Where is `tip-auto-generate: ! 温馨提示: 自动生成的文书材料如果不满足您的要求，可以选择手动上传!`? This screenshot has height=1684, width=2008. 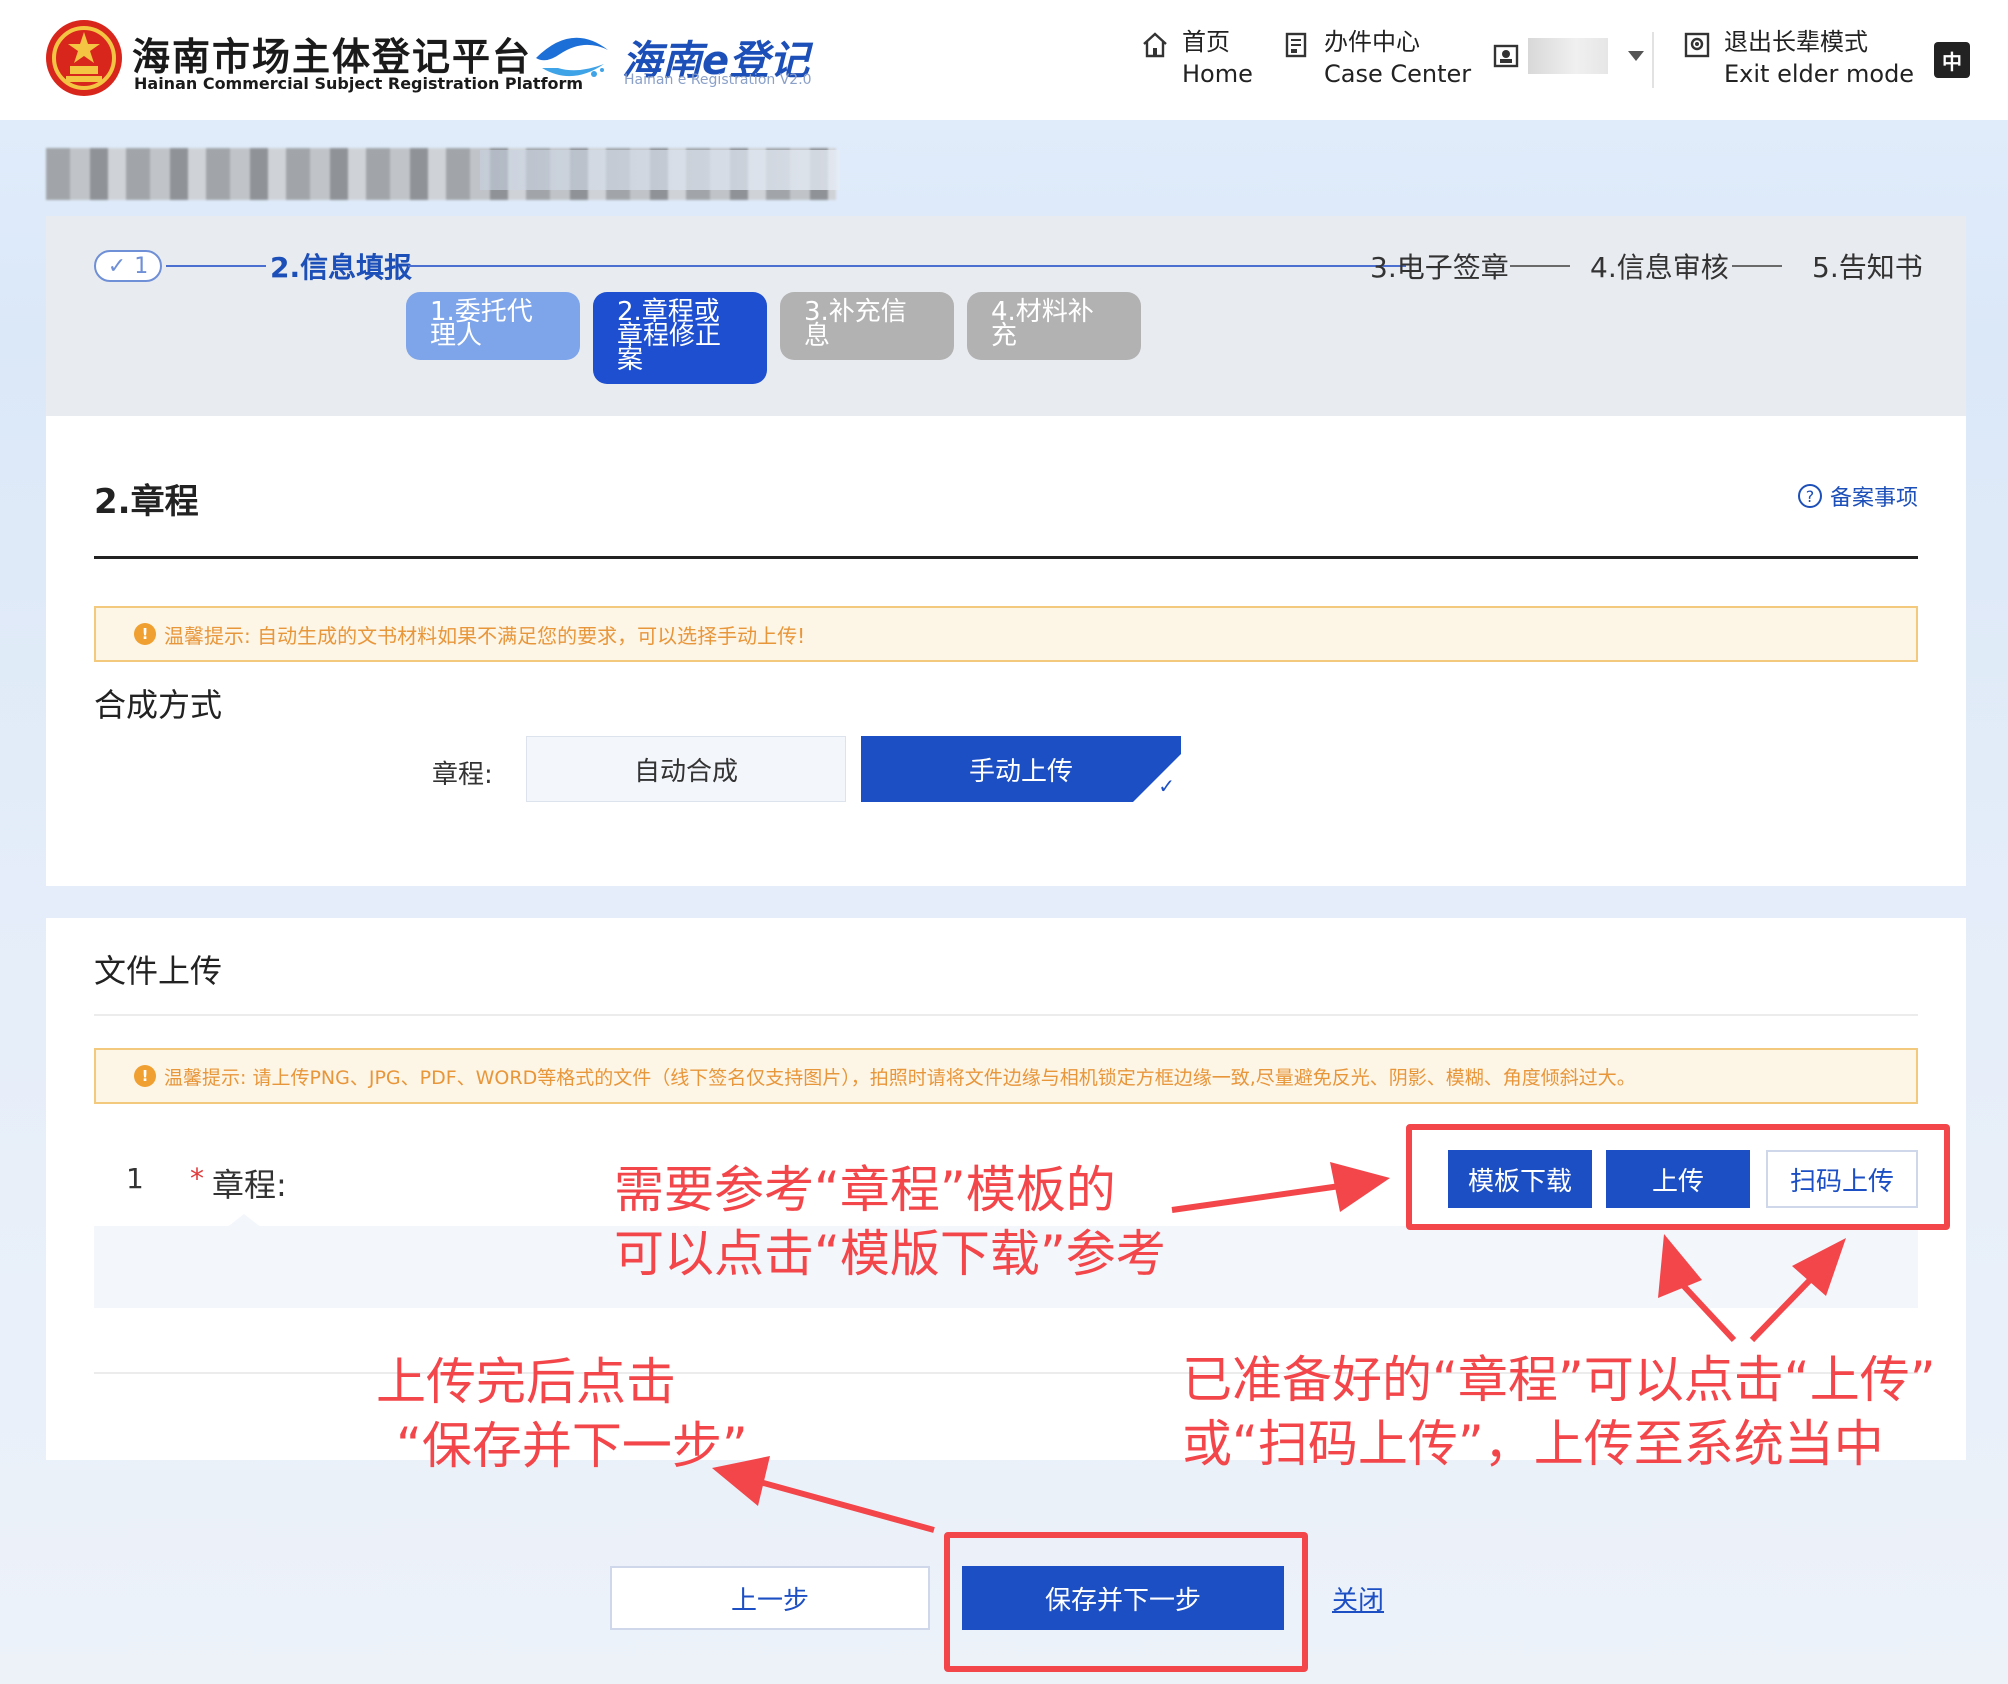
tip-auto-generate: ! 温馨提示: 自动生成的文书材料如果不满足您的要求，可以选择手动上传! is located at coordinates (1006, 634).